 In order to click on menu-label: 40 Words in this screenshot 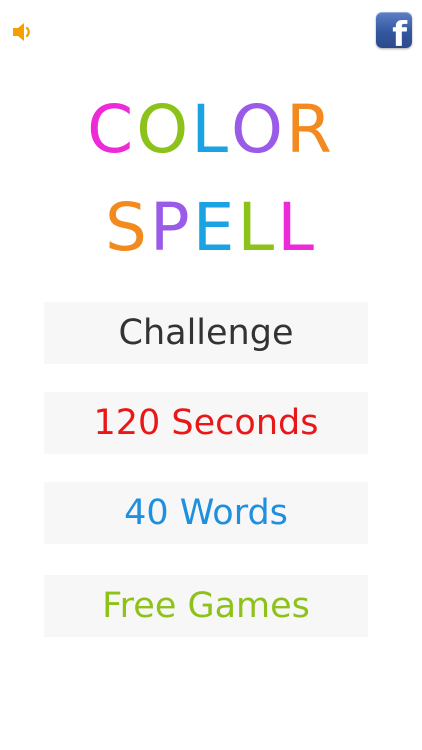, I will do `click(206, 513)`.